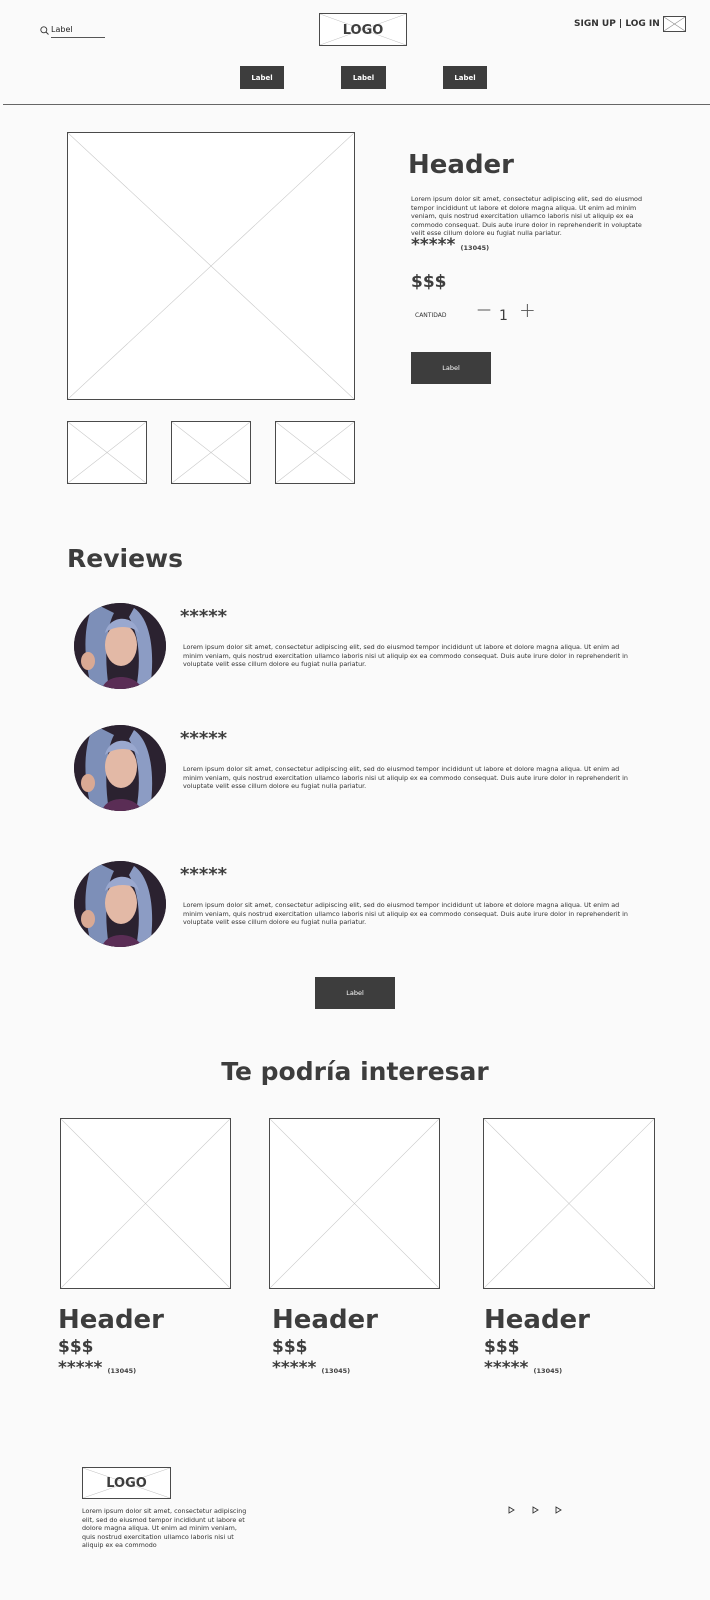 Image resolution: width=710 pixels, height=1600 pixels. I want to click on related-product-2: Header $$$ ***** (13045), so click(367, 1341).